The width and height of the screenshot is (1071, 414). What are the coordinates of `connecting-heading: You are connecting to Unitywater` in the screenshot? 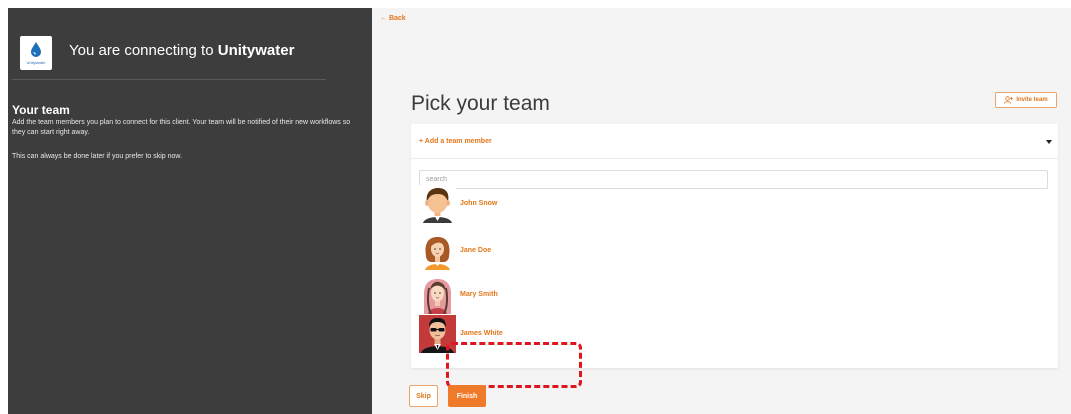 It's located at (181, 50).